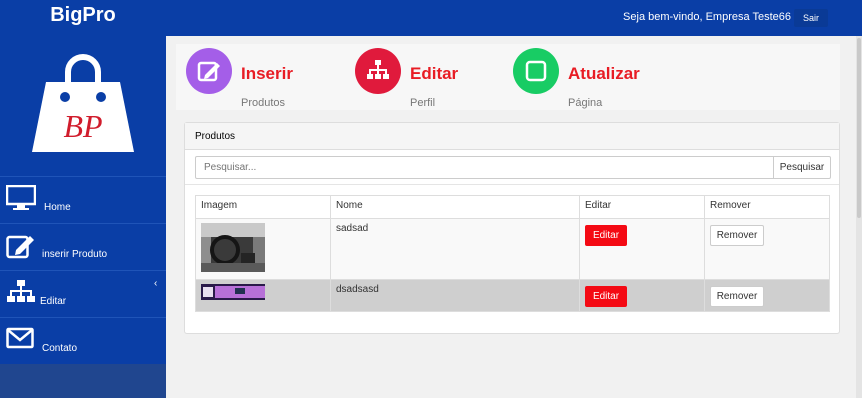 This screenshot has width=862, height=398. Describe the element at coordinates (53, 301) in the screenshot. I see `sidebar-item-label: Editar` at that location.